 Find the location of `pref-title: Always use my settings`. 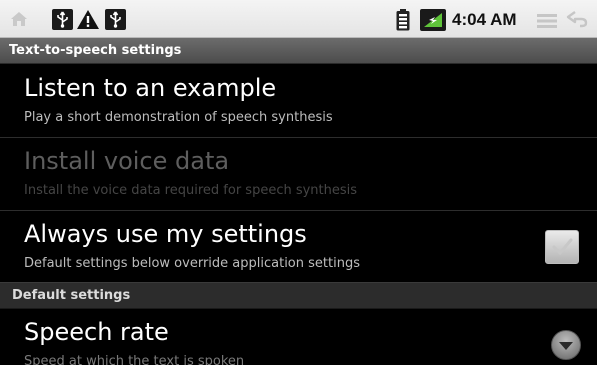

pref-title: Always use my settings is located at coordinates (165, 234).